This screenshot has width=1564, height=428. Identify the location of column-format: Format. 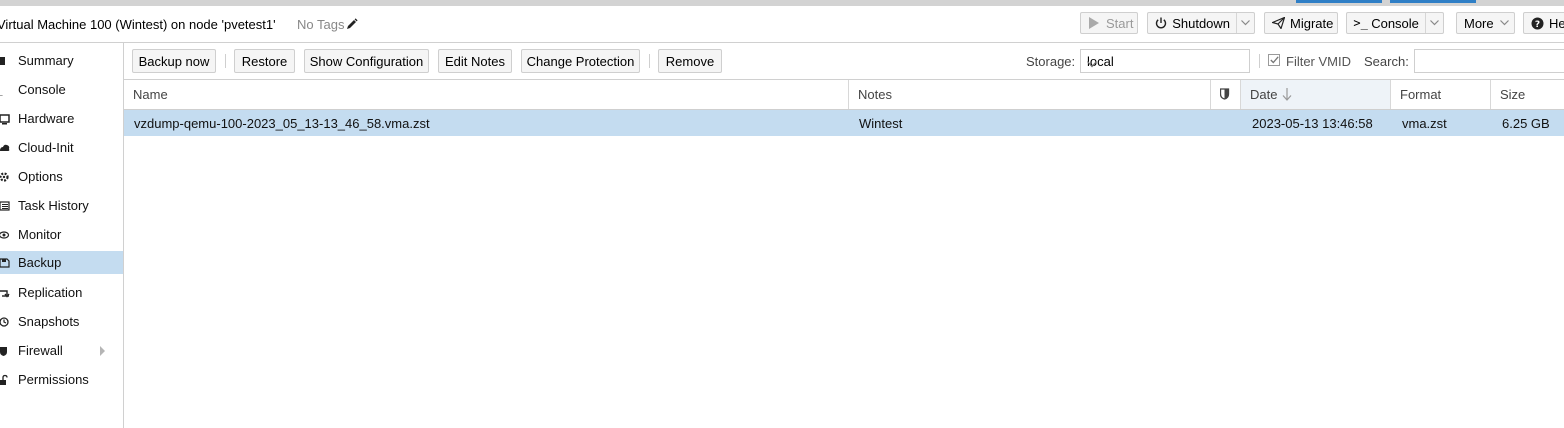
(1441, 94).